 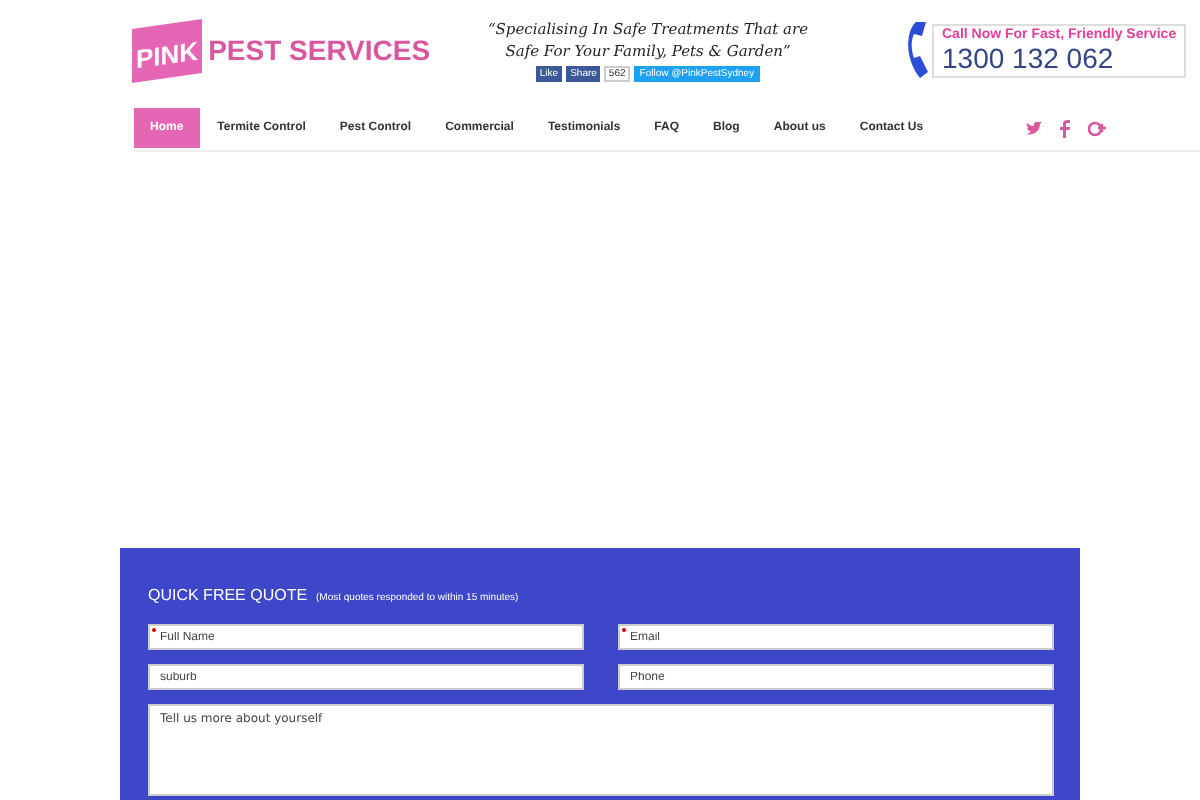 What do you see at coordinates (1059, 57) in the screenshot?
I see `phone-number: 1300 132 062` at bounding box center [1059, 57].